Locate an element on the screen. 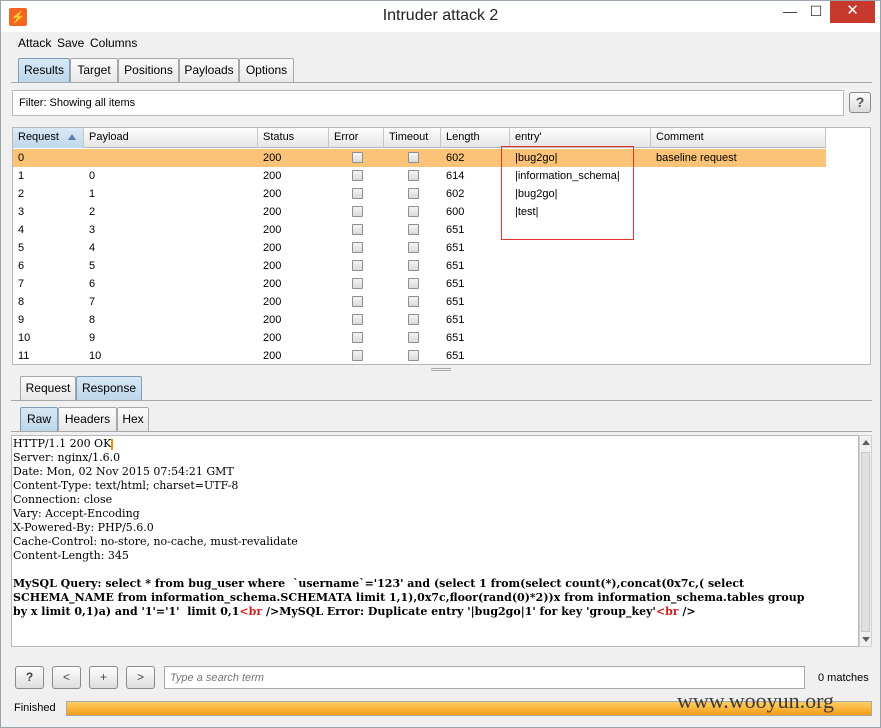 This screenshot has height=728, width=881. close-button: ✕ is located at coordinates (852, 12).